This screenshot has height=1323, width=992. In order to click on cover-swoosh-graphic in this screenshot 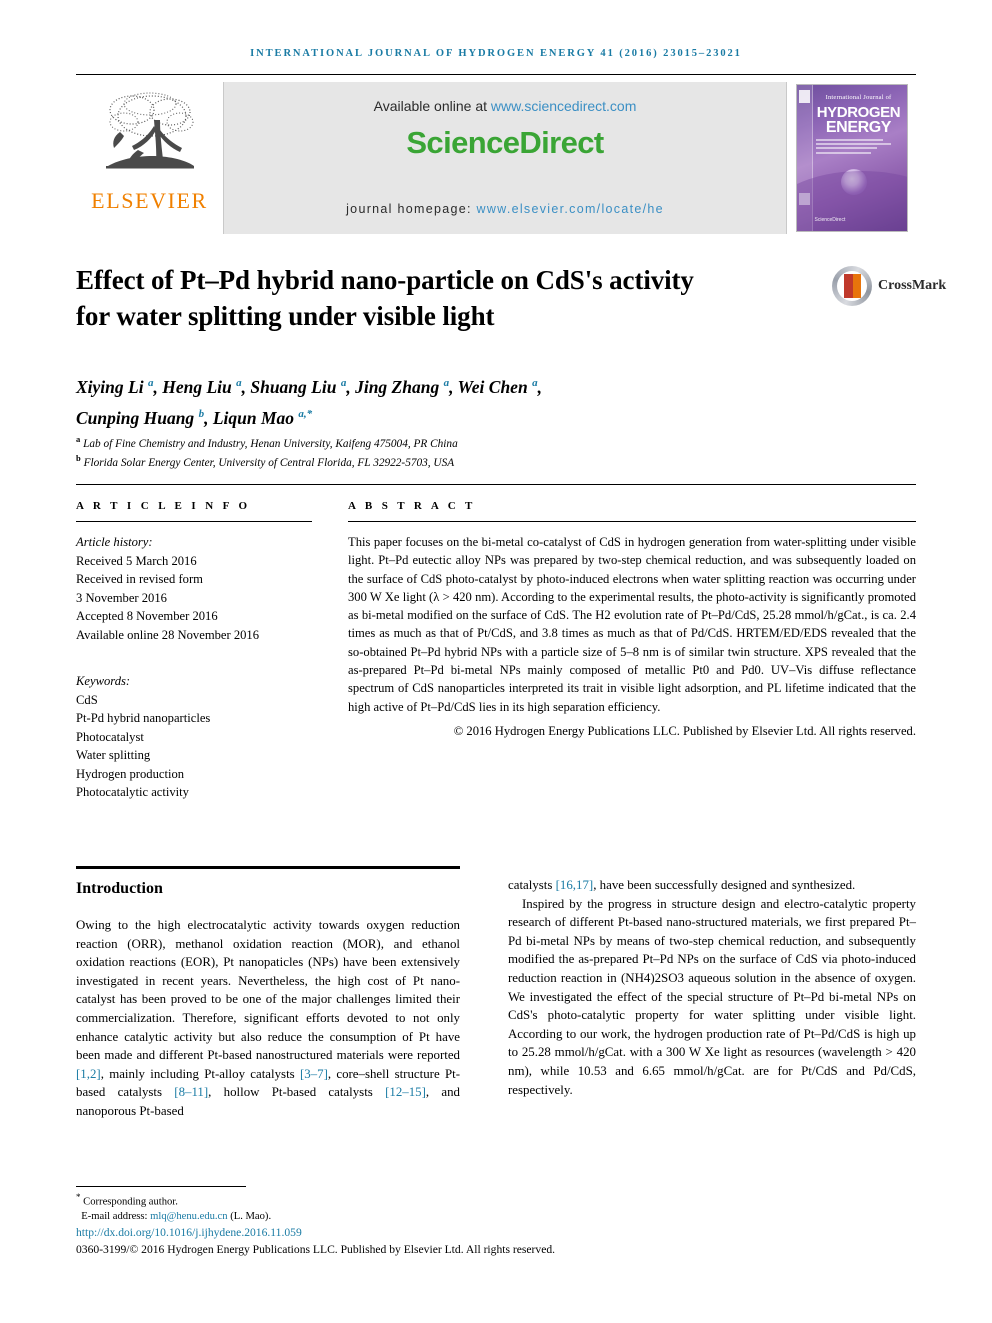, I will do `click(851, 201)`.